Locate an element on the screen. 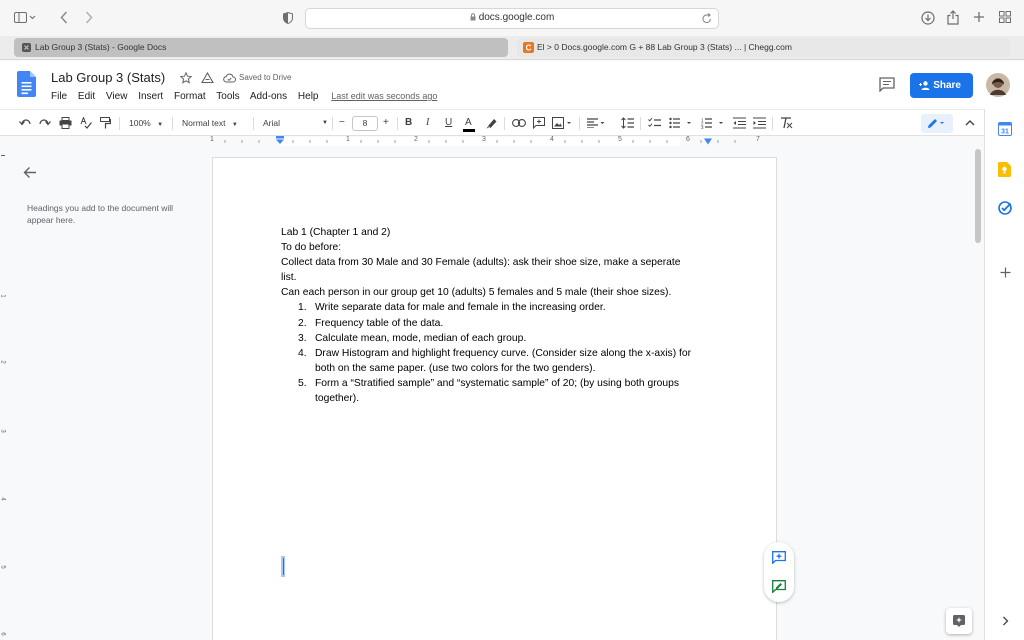 The height and width of the screenshot is (640, 1024). undo-icon is located at coordinates (25, 123).